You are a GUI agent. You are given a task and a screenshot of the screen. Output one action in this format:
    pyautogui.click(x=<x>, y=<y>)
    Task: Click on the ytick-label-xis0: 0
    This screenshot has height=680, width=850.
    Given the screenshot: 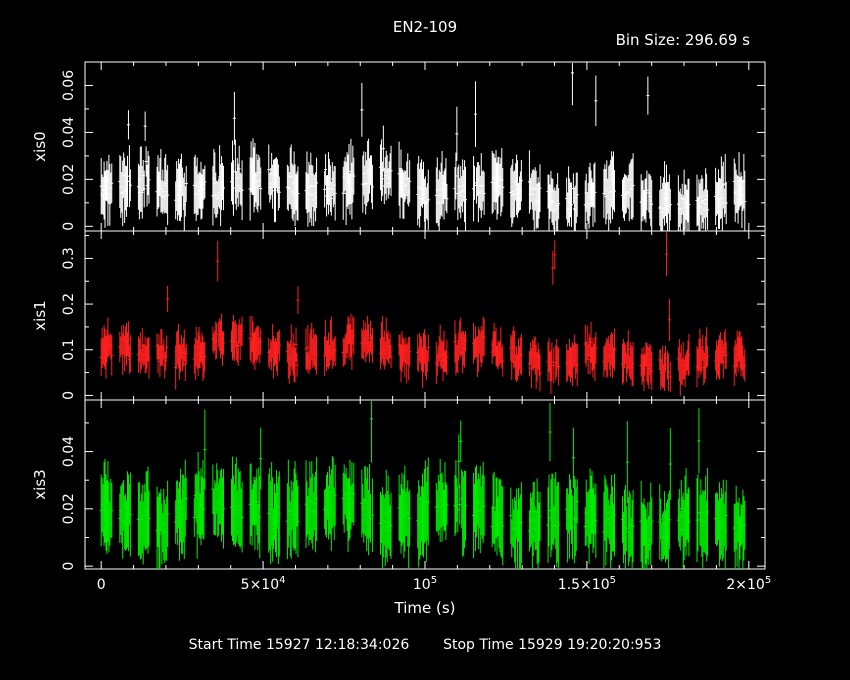 What is the action you would take?
    pyautogui.click(x=69, y=226)
    